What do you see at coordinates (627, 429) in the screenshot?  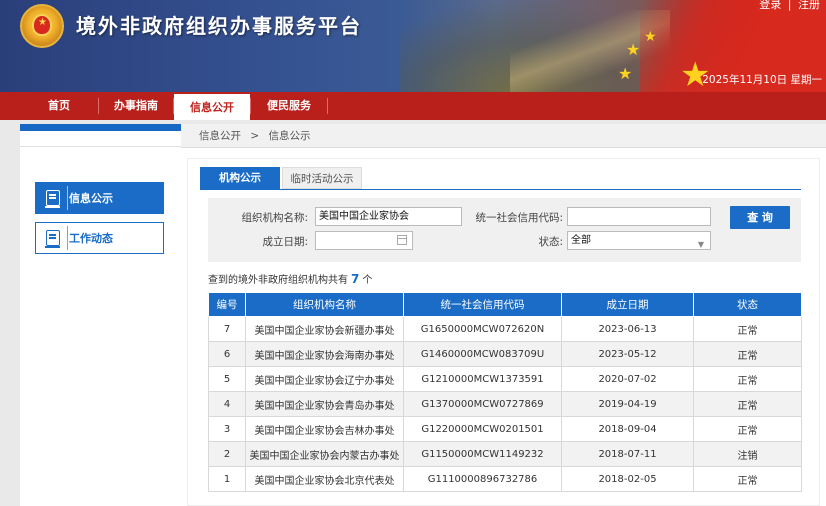 I see `cell-date: 2018-09-04` at bounding box center [627, 429].